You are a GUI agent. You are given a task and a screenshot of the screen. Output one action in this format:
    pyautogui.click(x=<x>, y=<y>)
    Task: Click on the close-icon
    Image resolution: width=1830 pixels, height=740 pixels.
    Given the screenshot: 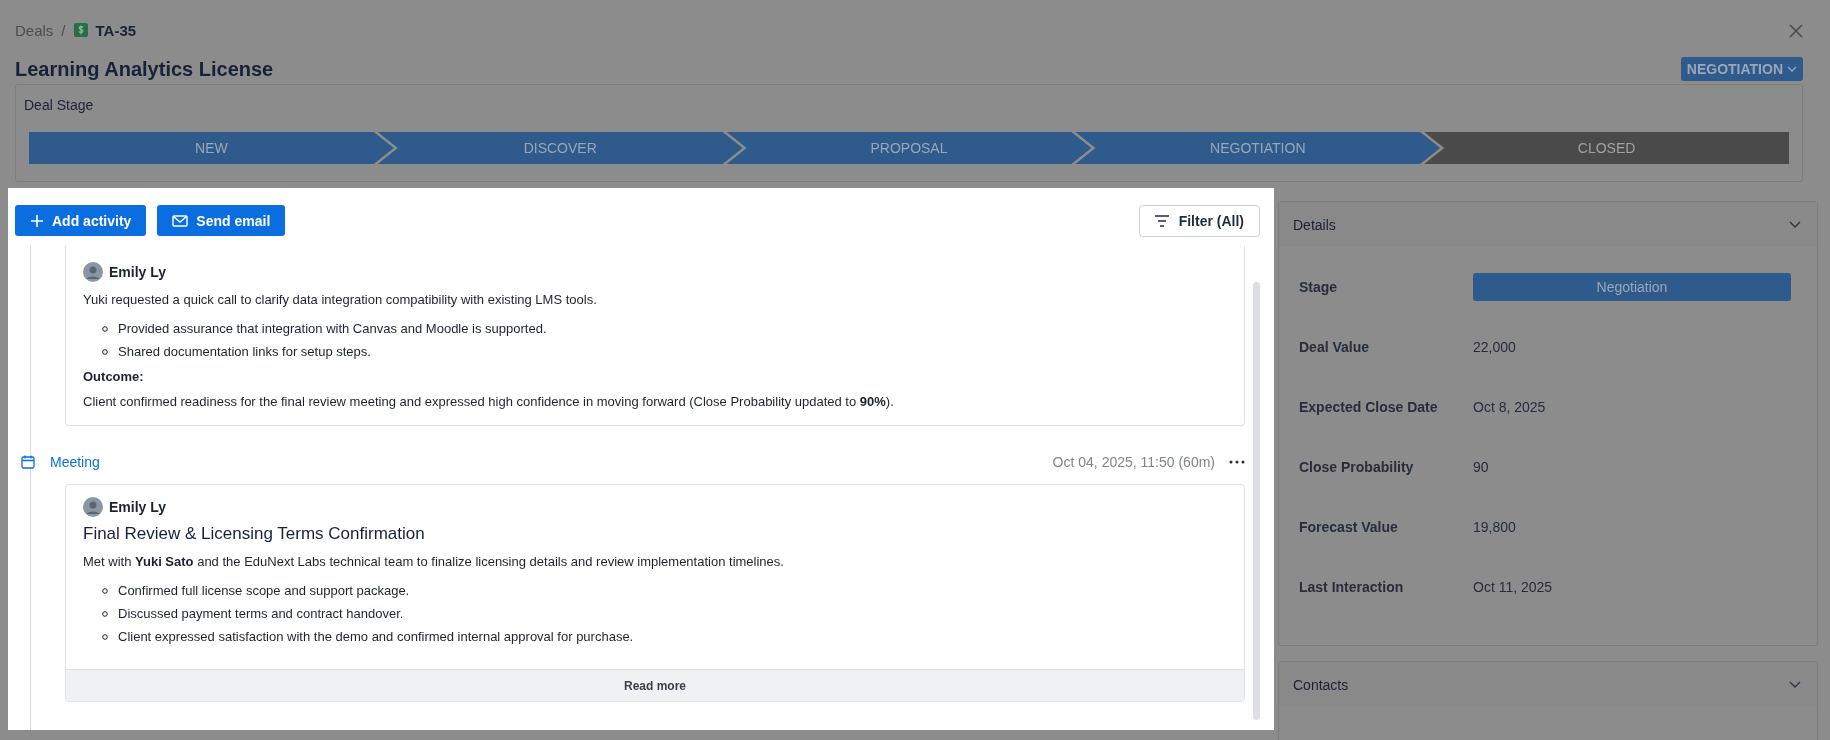 What is the action you would take?
    pyautogui.click(x=1796, y=31)
    